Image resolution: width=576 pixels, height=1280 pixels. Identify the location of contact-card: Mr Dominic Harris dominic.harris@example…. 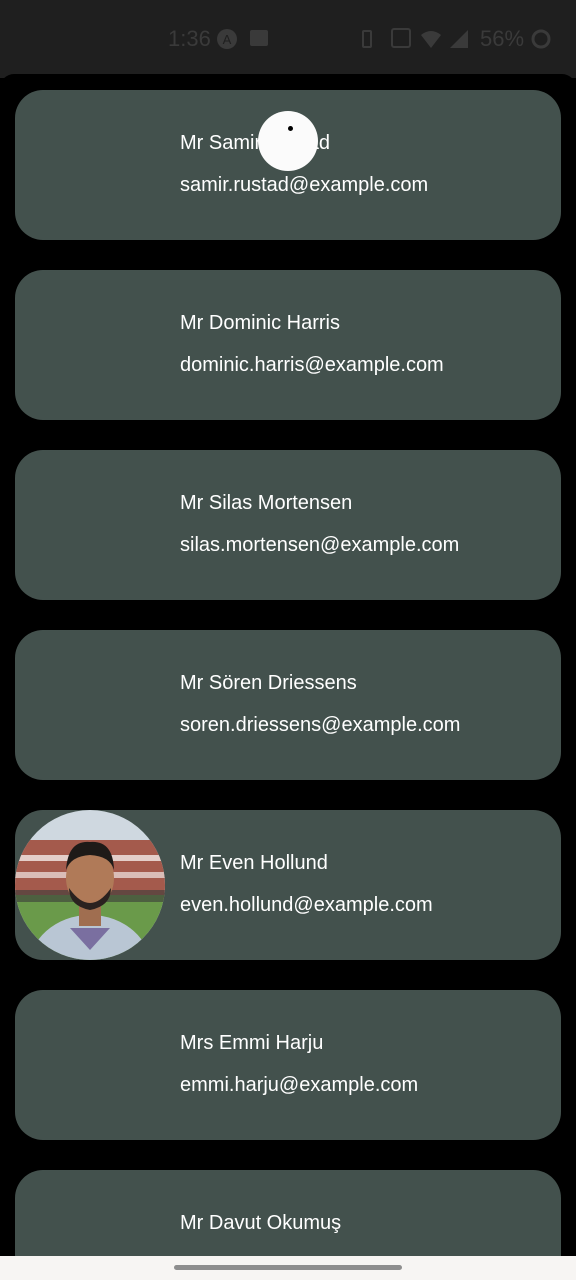
(288, 345).